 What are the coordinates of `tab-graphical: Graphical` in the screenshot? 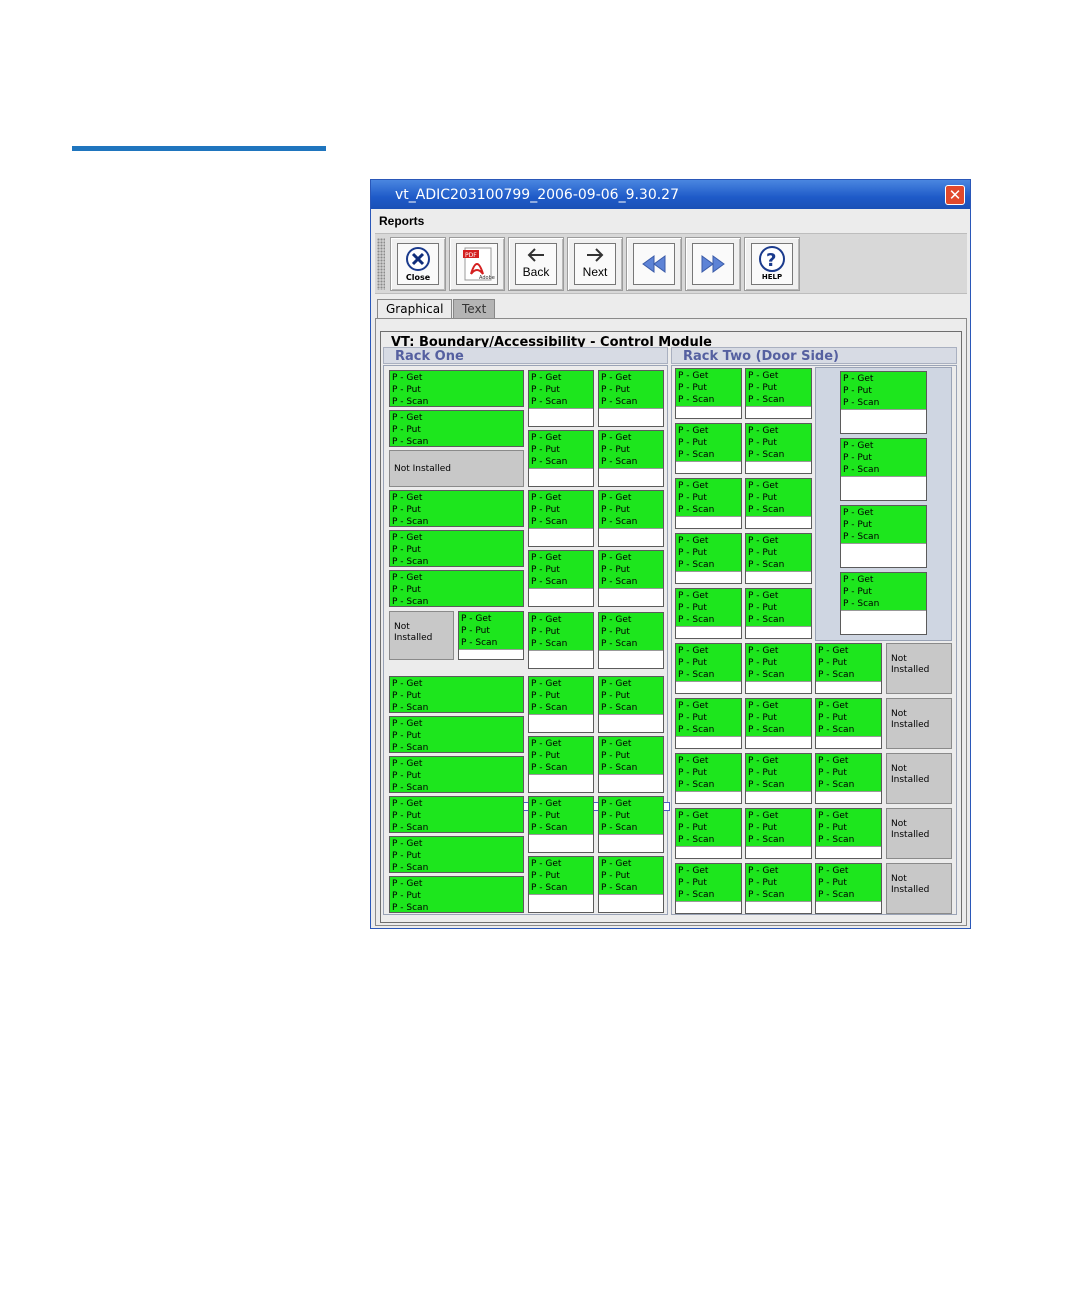 It's located at (415, 308).